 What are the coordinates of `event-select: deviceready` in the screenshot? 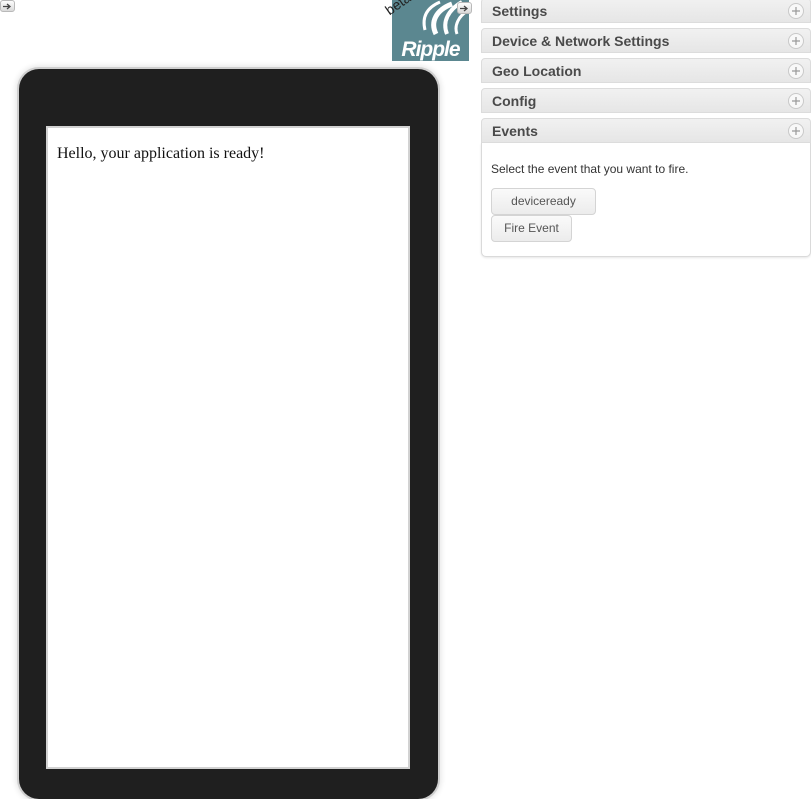 It's located at (543, 201).